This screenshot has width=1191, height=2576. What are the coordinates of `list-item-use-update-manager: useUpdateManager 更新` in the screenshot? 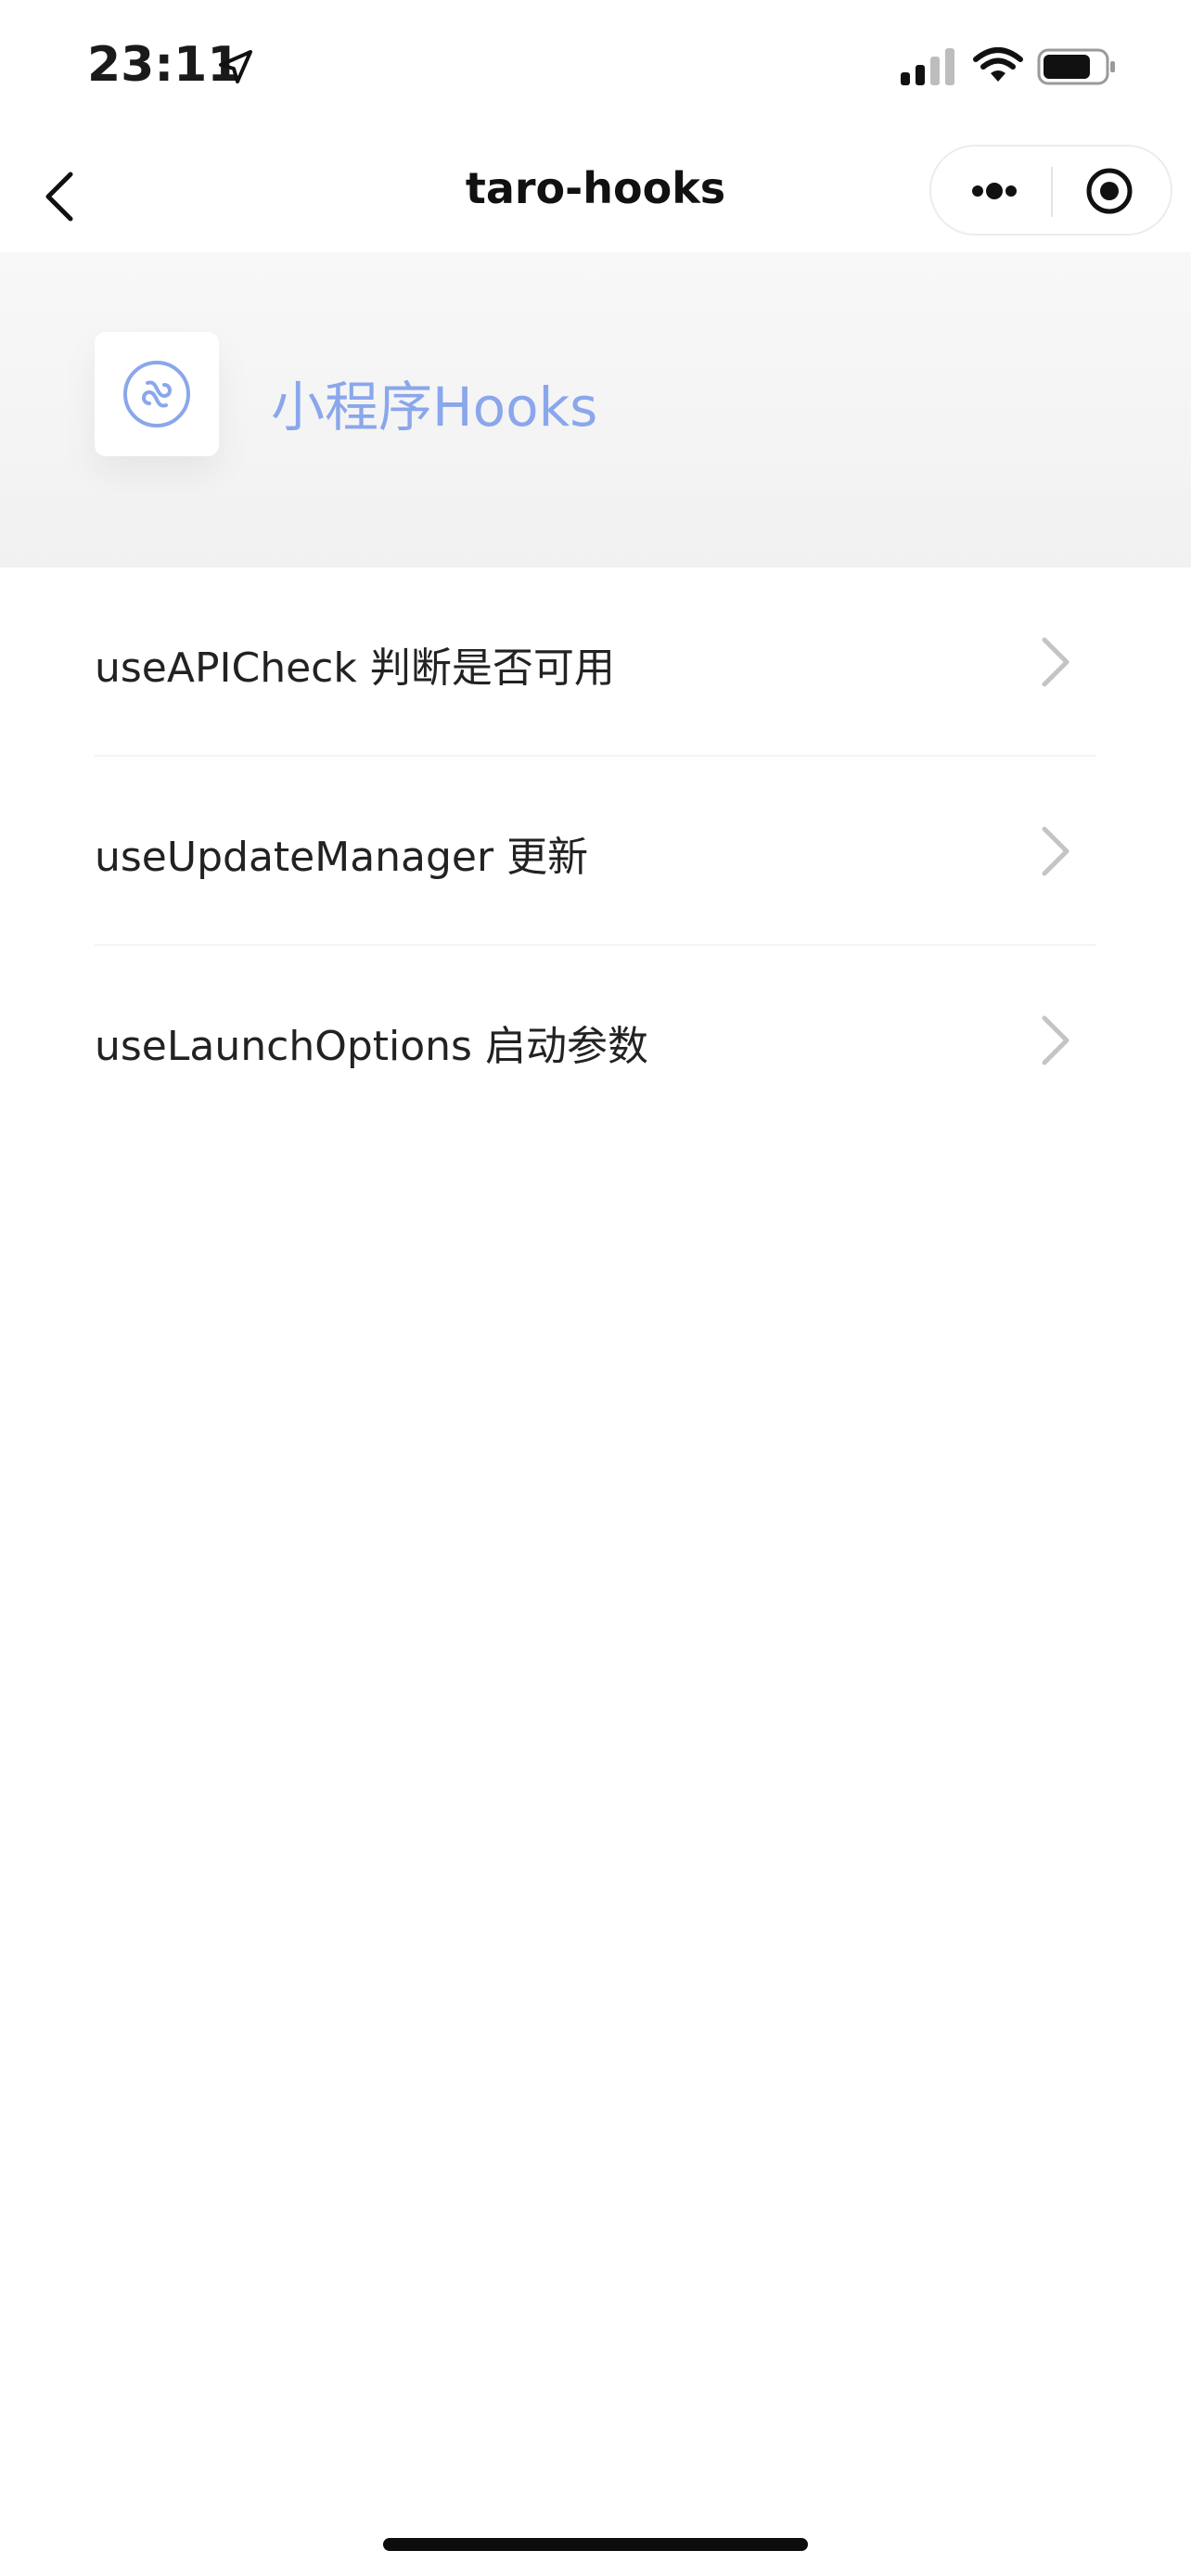 It's located at (595, 851).